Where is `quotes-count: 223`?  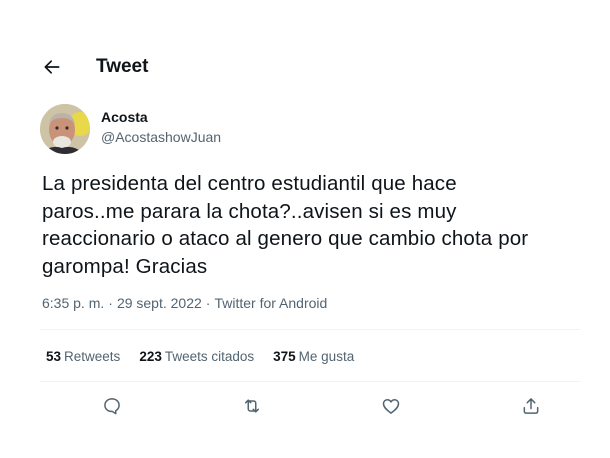 quotes-count: 223 is located at coordinates (150, 356).